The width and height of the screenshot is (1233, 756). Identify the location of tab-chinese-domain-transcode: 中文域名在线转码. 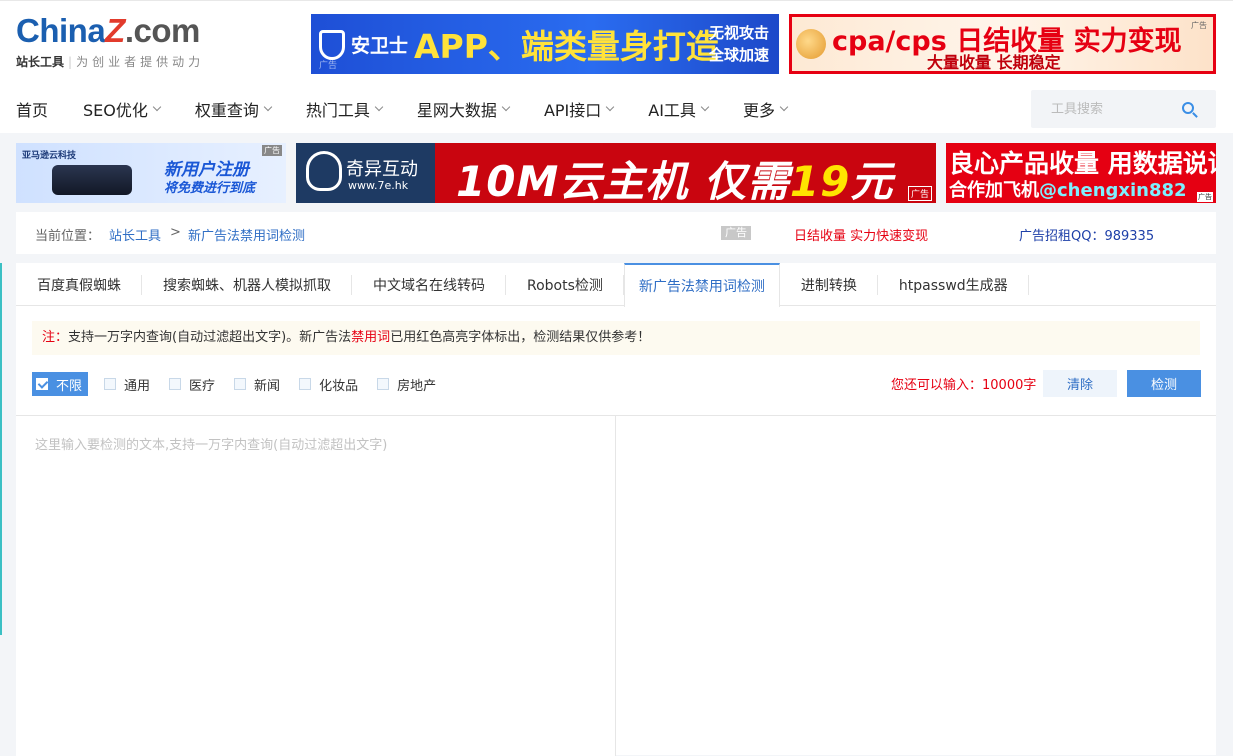
(429, 284).